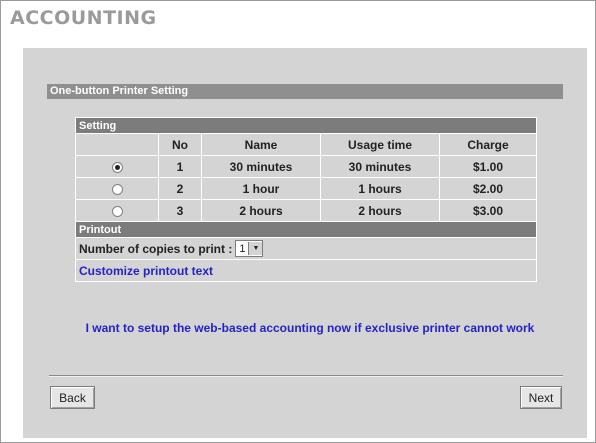  Describe the element at coordinates (488, 188) in the screenshot. I see `row-charge: $2.00` at that location.